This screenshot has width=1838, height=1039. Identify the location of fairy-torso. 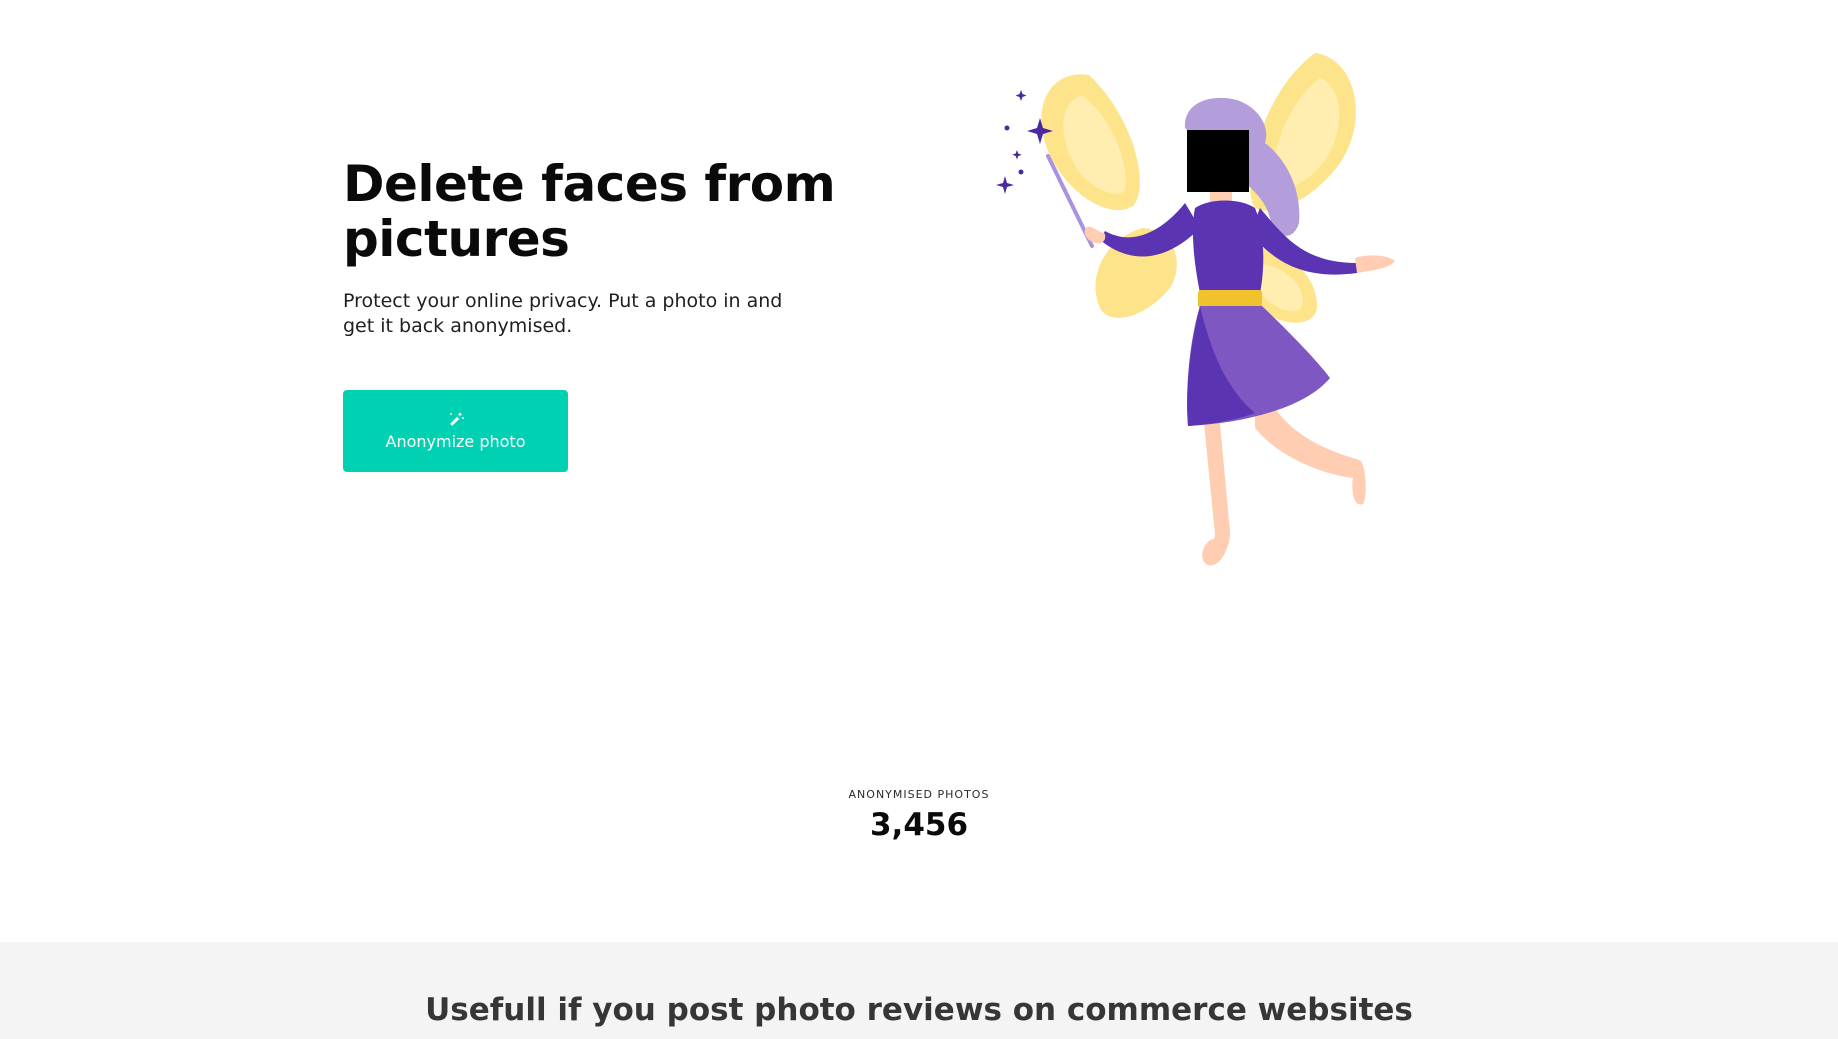
(1228, 246).